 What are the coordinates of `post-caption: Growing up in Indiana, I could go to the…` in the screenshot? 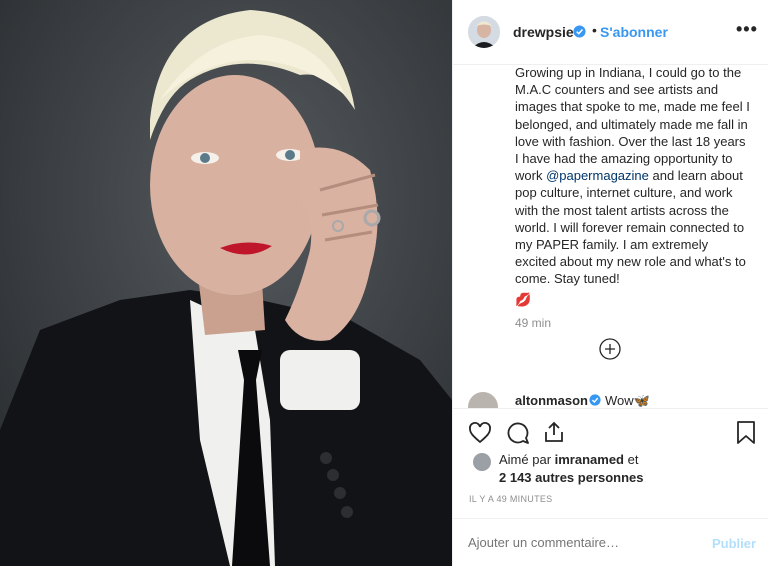 It's located at (633, 186).